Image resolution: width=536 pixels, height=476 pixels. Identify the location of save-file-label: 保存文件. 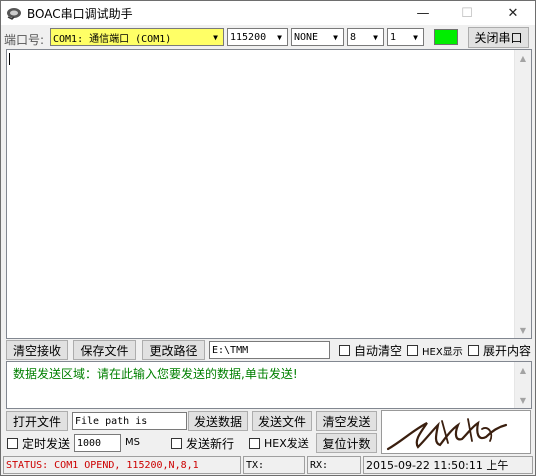
(104, 350).